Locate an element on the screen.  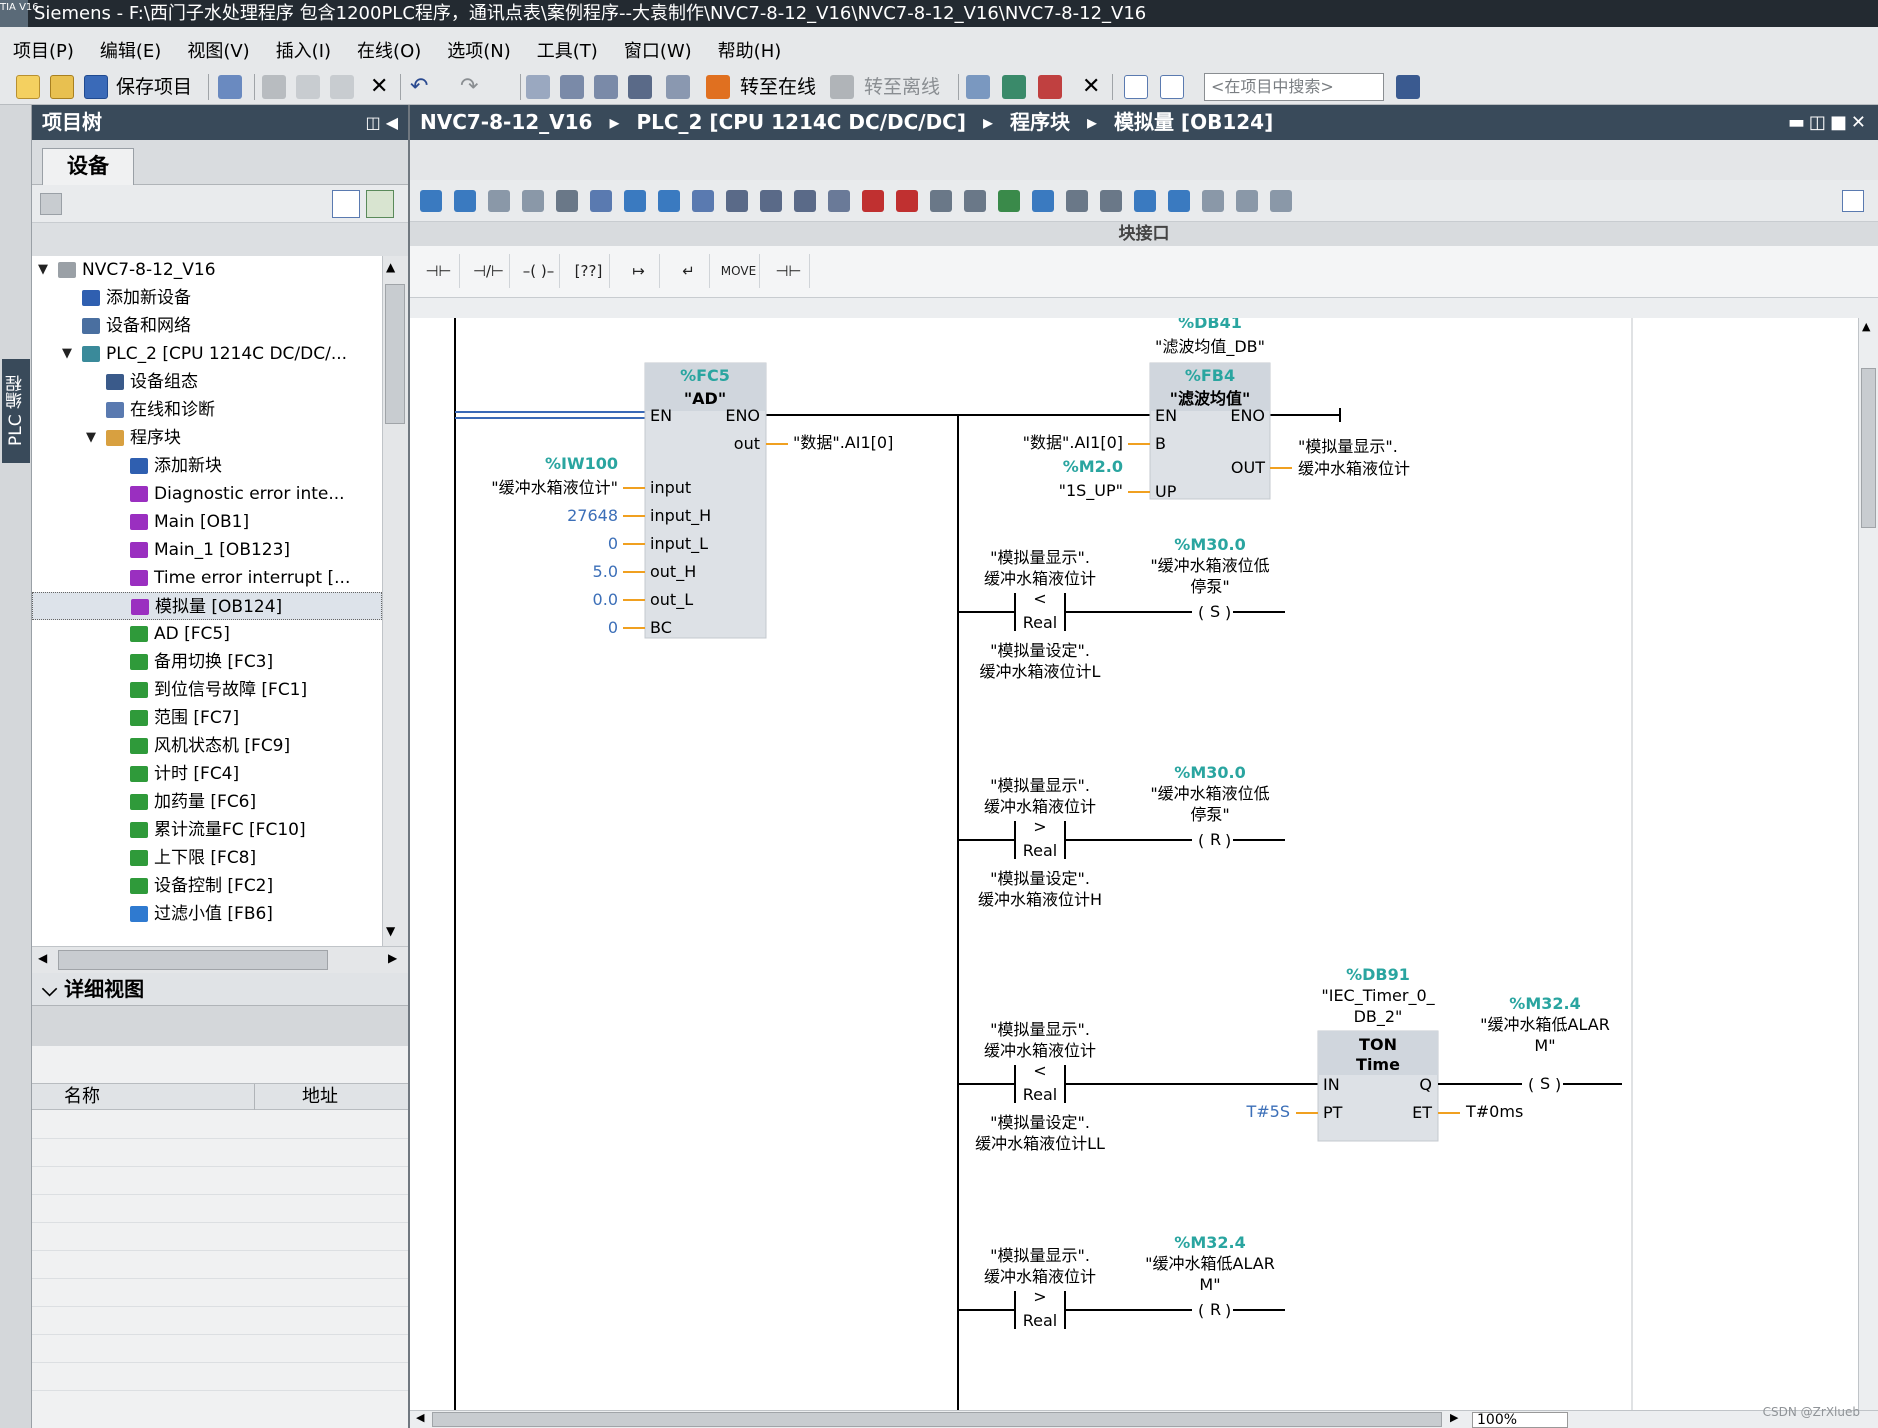
tree-item: 上下限 [FC8] is located at coordinates (207, 858).